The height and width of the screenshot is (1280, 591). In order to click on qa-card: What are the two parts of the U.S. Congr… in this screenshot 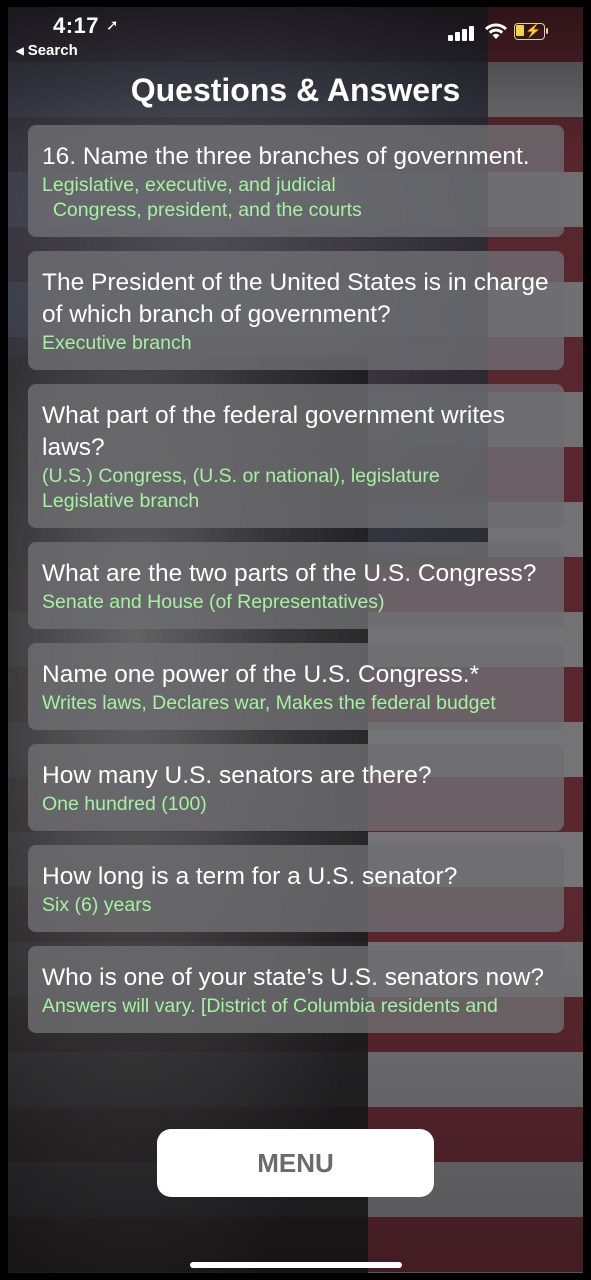, I will do `click(296, 585)`.